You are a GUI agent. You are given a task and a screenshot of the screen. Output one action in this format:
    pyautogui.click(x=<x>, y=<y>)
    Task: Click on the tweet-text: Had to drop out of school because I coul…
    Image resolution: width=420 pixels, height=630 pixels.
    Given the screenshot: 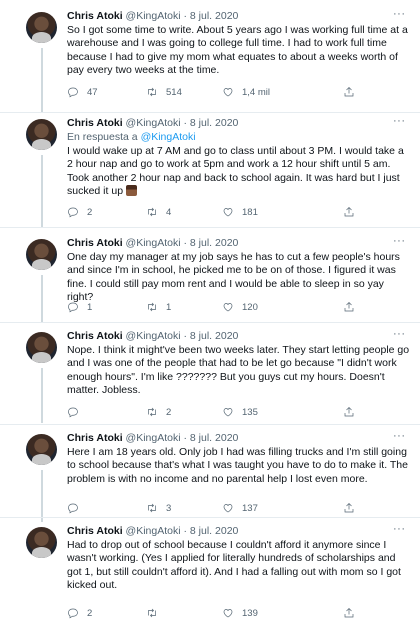 What is the action you would take?
    pyautogui.click(x=234, y=565)
    